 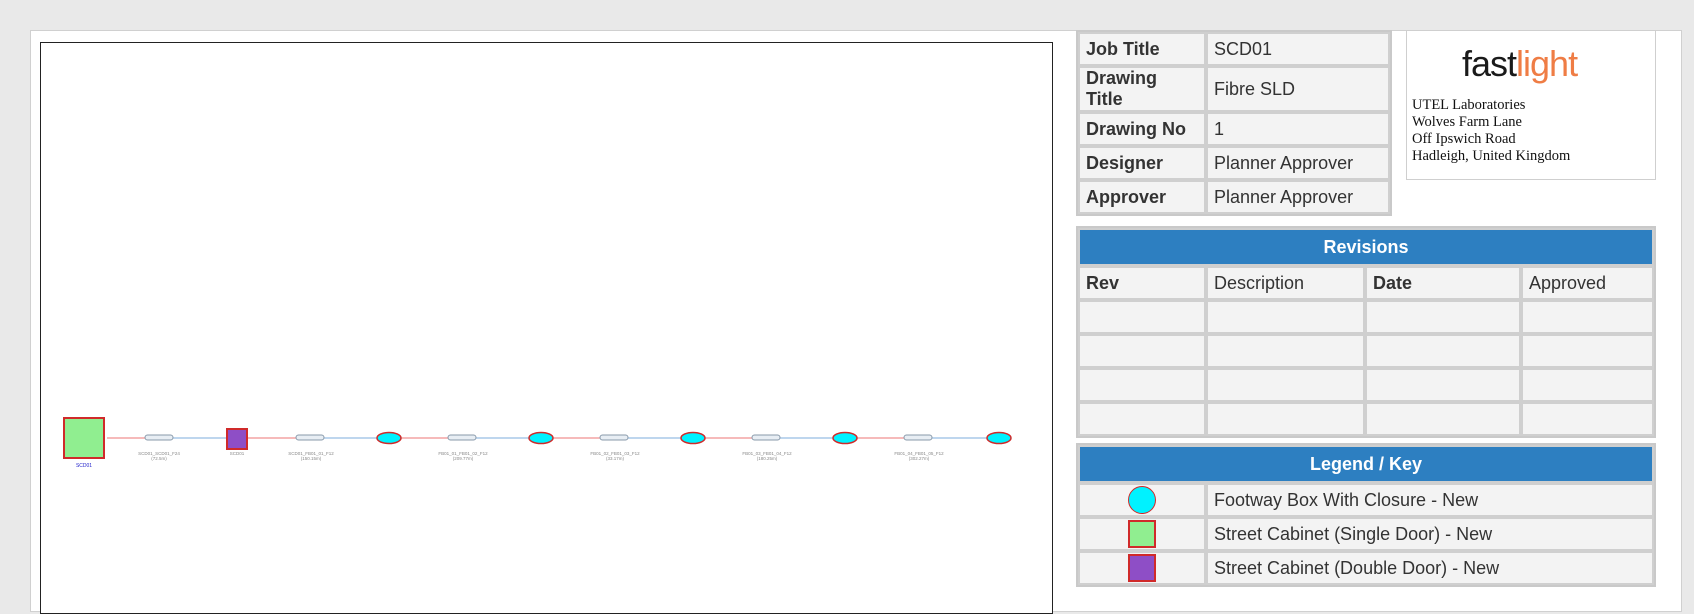 What do you see at coordinates (919, 458) in the screenshot?
I see `cable-sublabel: (302.27m)` at bounding box center [919, 458].